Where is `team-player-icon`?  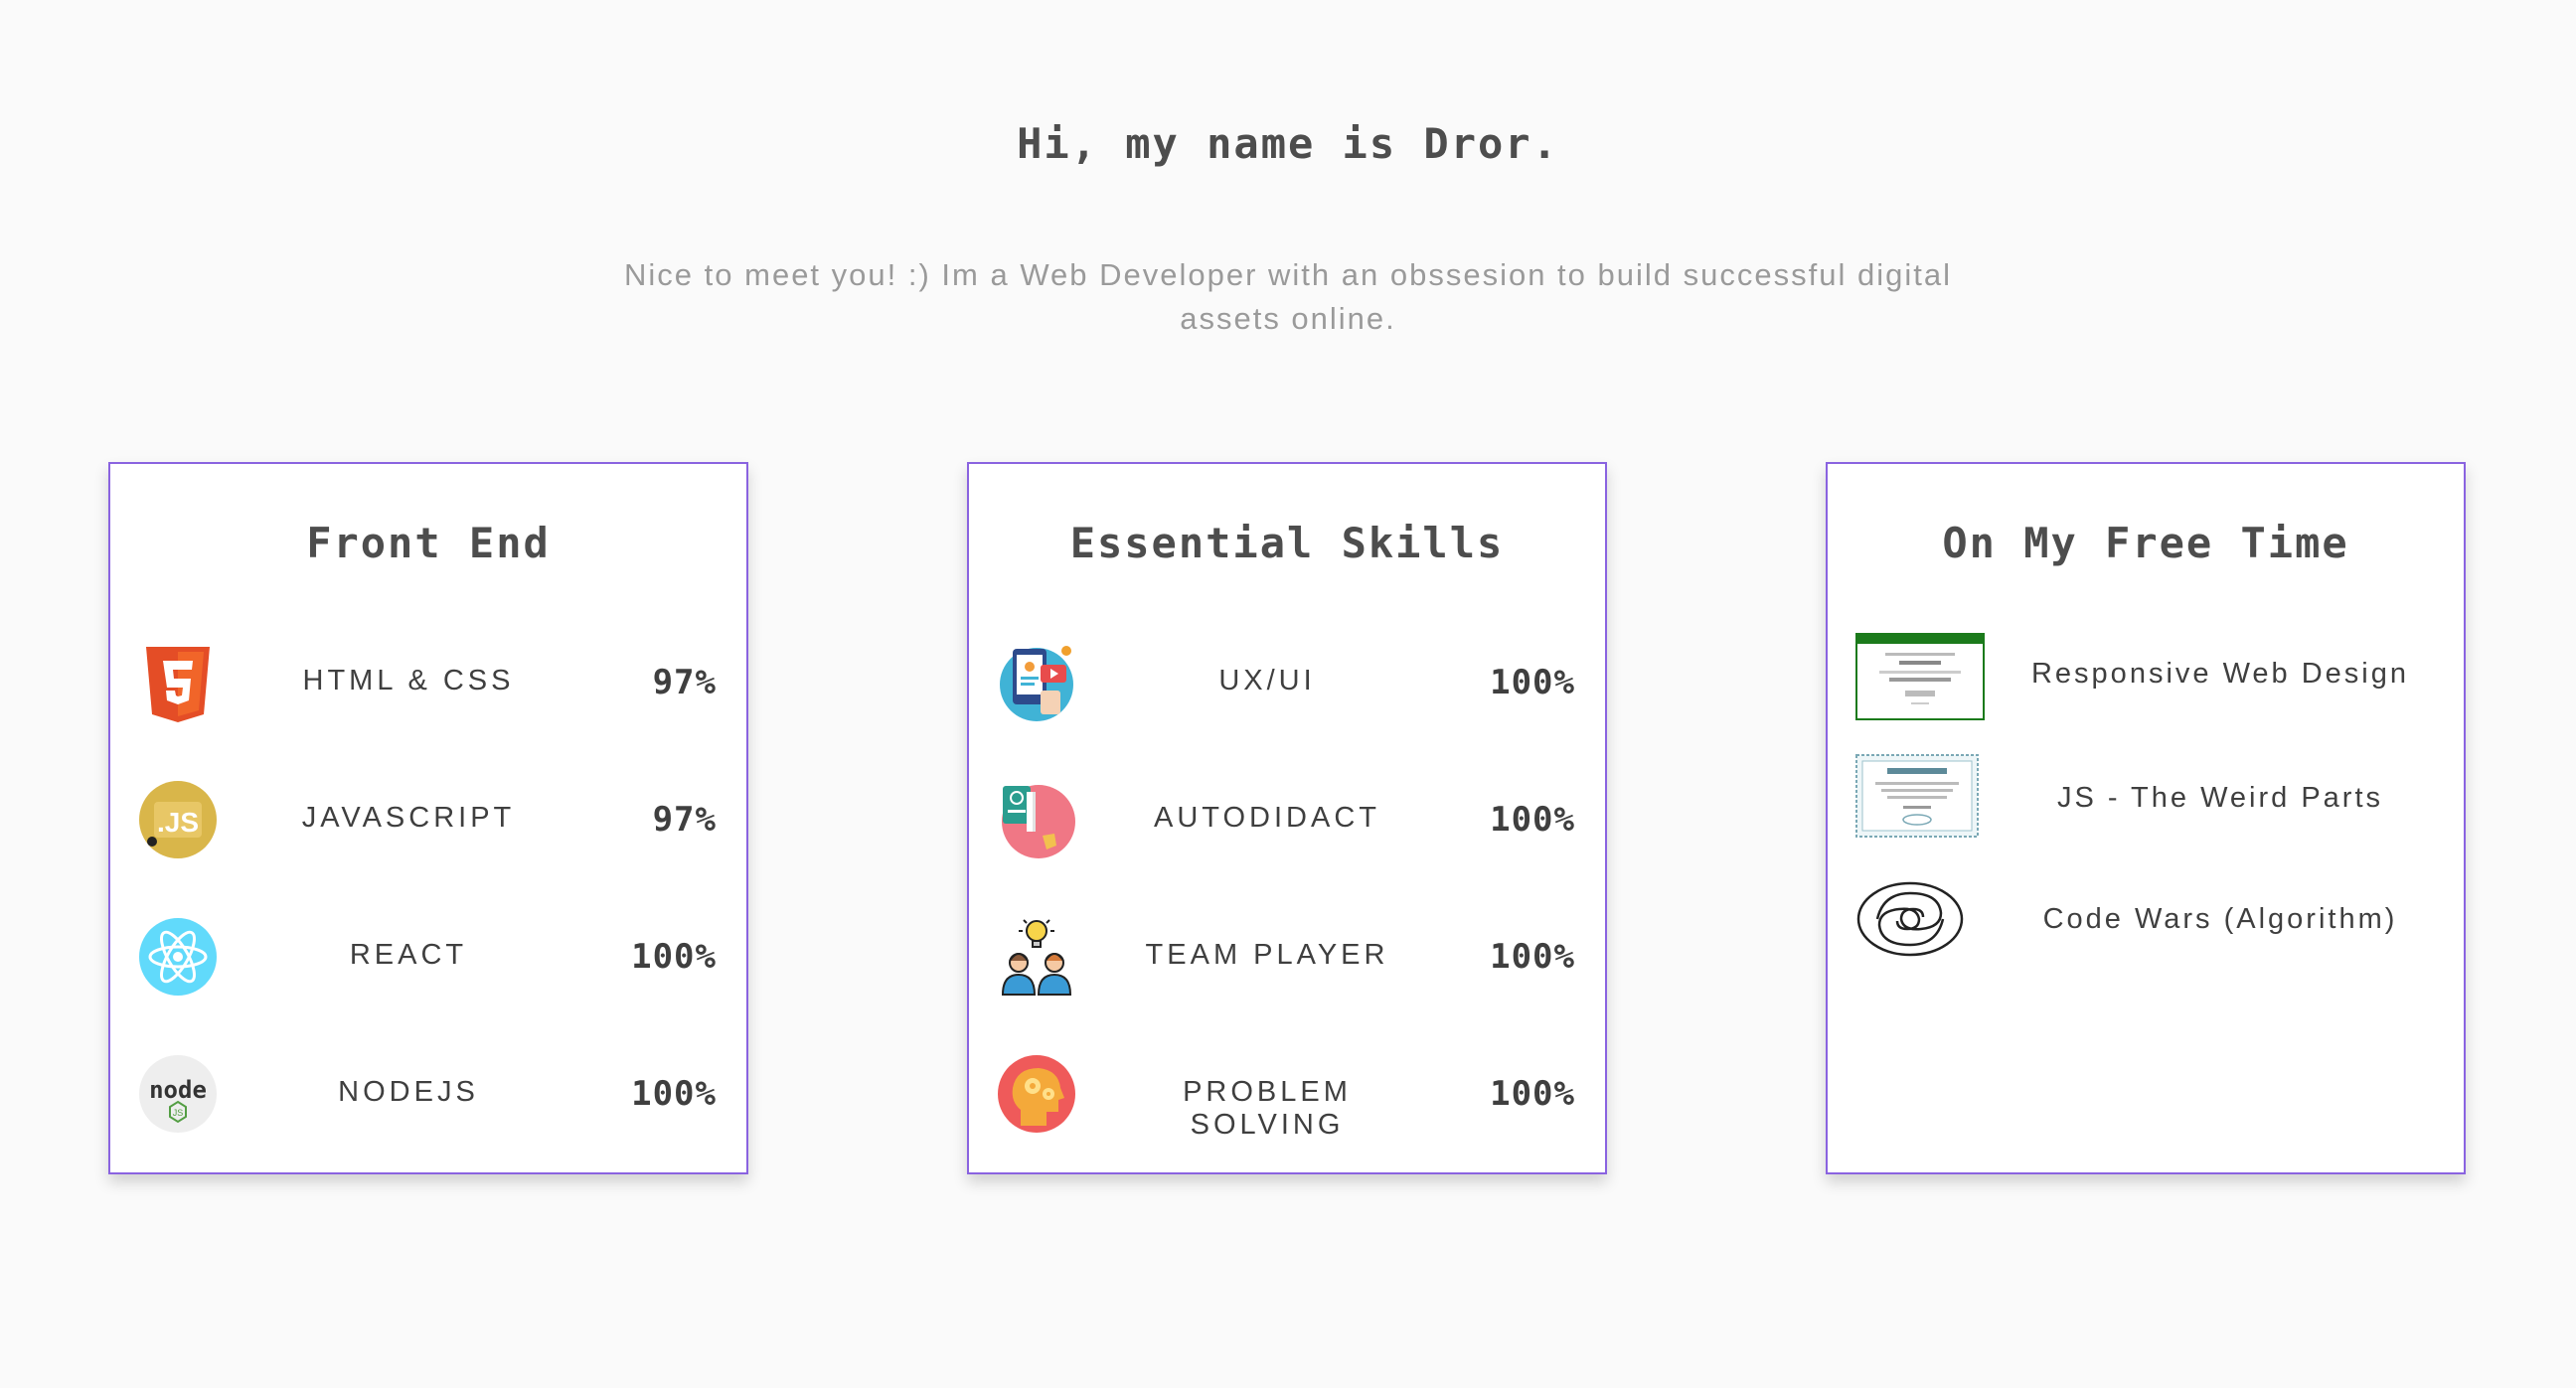
team-player-icon is located at coordinates (1036, 957).